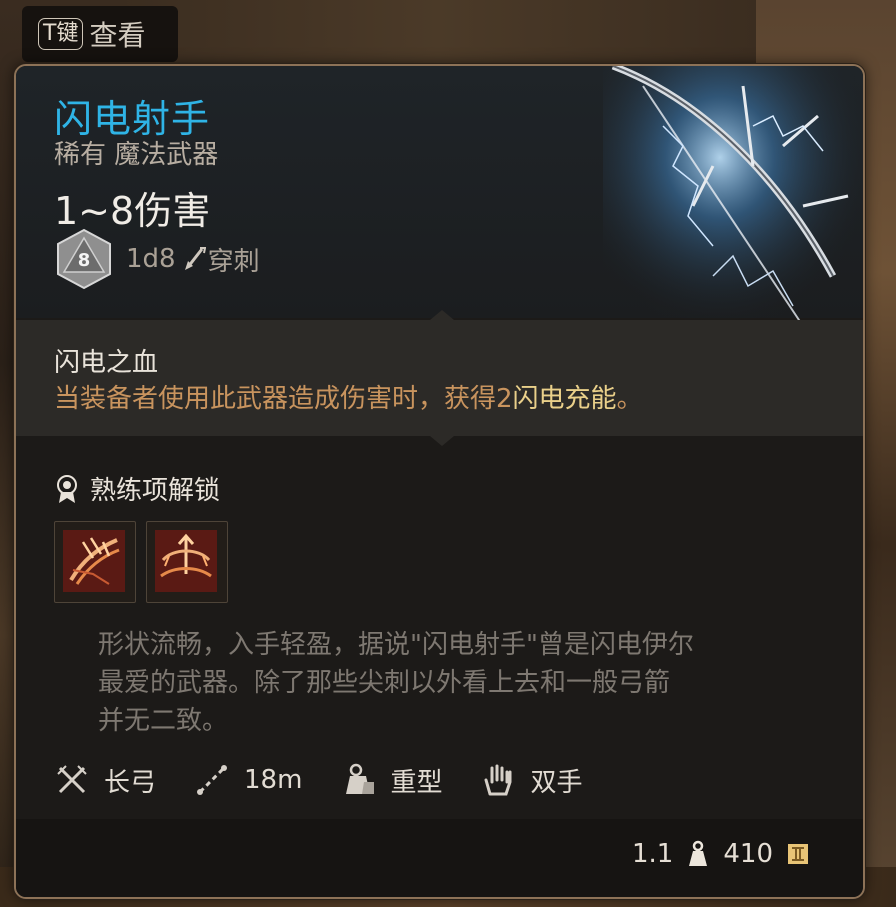  Describe the element at coordinates (195, 258) in the screenshot. I see `piercing-arrow-icon` at that location.